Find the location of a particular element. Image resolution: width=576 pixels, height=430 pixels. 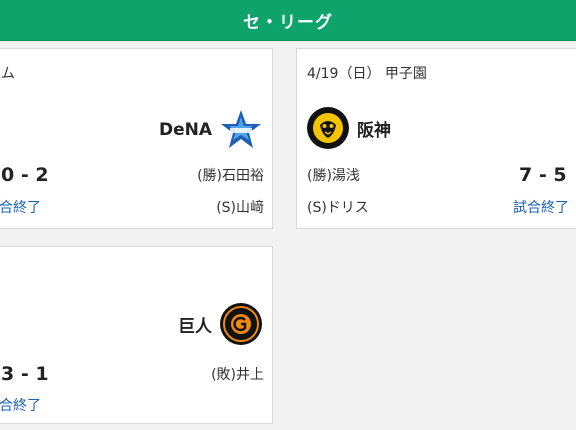

winning-pitcher: (勝)湯浅 is located at coordinates (333, 176).